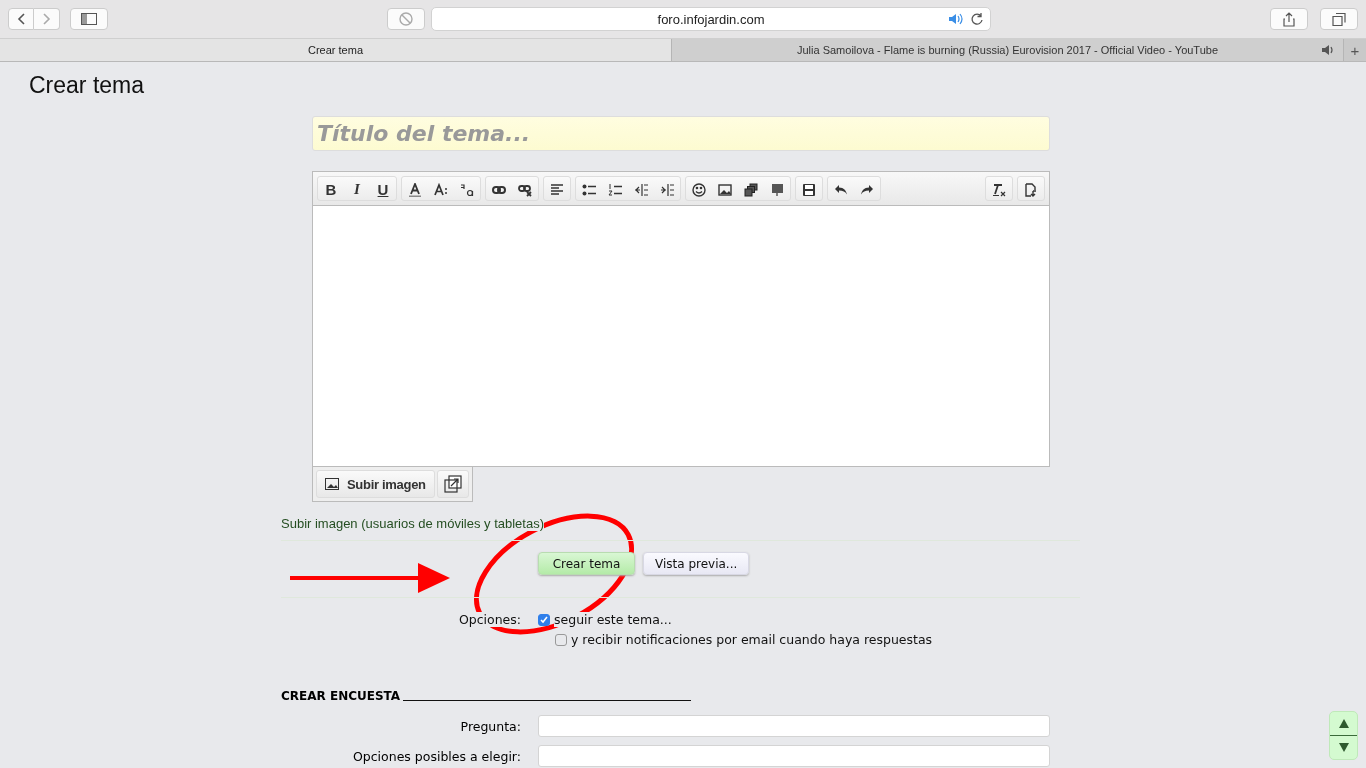 This screenshot has height=768, width=1366. What do you see at coordinates (525, 189) in the screenshot?
I see `unlink-icon` at bounding box center [525, 189].